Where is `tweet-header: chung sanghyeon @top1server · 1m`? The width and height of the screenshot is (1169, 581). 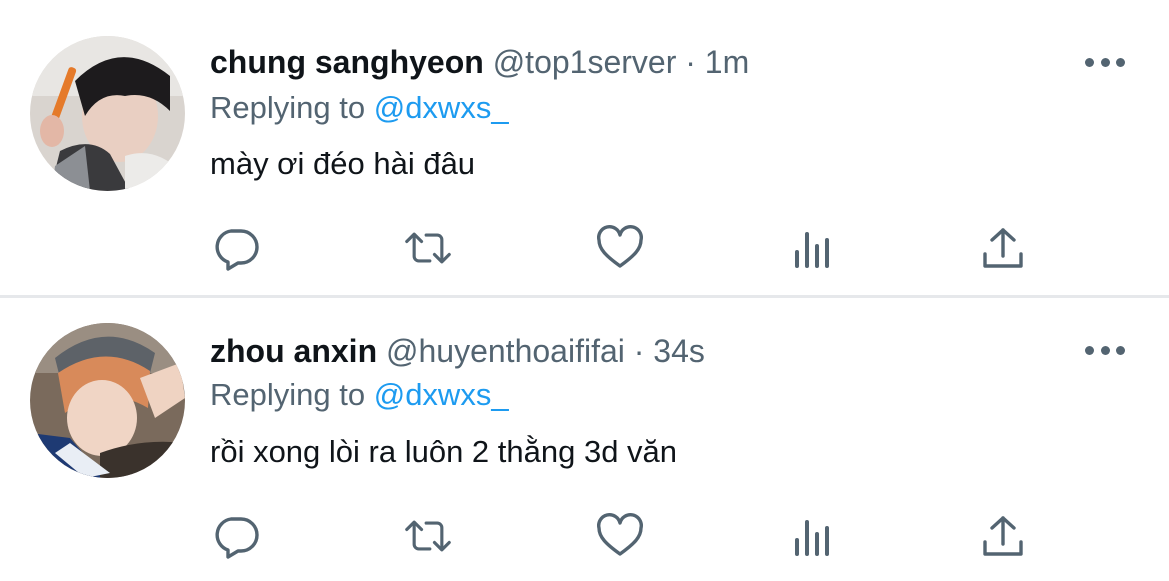 tweet-header: chung sanghyeon @top1server · 1m is located at coordinates (479, 62).